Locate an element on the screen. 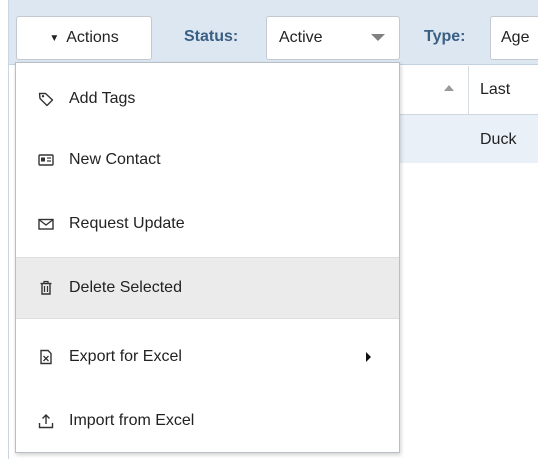 The width and height of the screenshot is (538, 459). type-select-value: Age is located at coordinates (515, 37).